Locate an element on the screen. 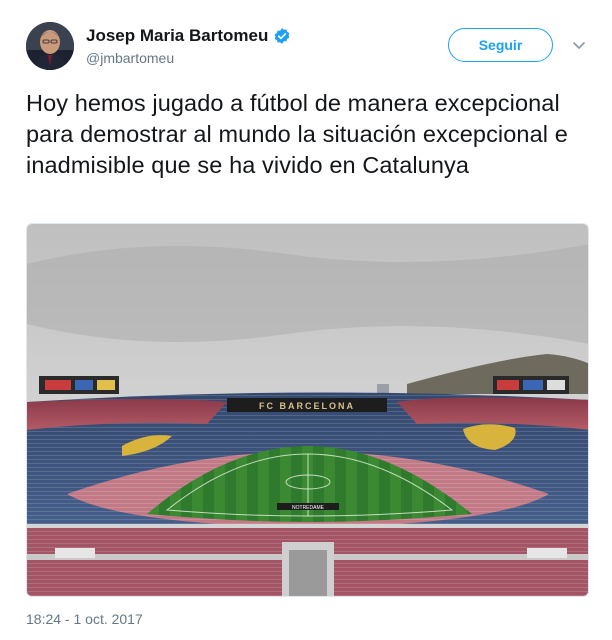 The height and width of the screenshot is (640, 612). user-handle: @jmbartomeu is located at coordinates (130, 58).